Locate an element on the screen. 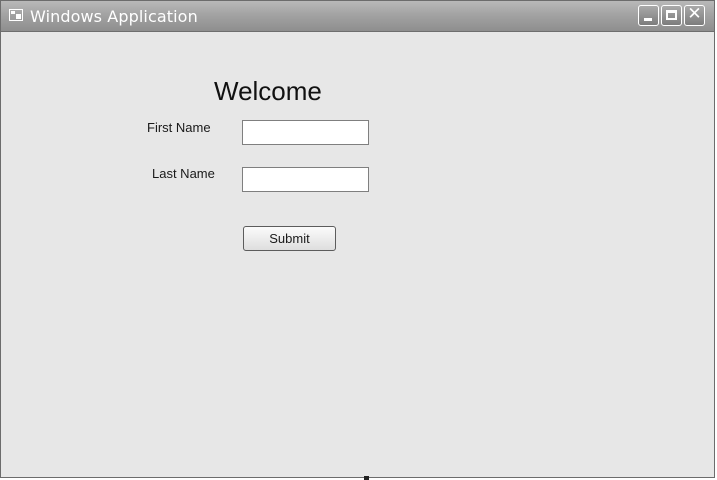 The height and width of the screenshot is (480, 717). first-name-input is located at coordinates (305, 132).